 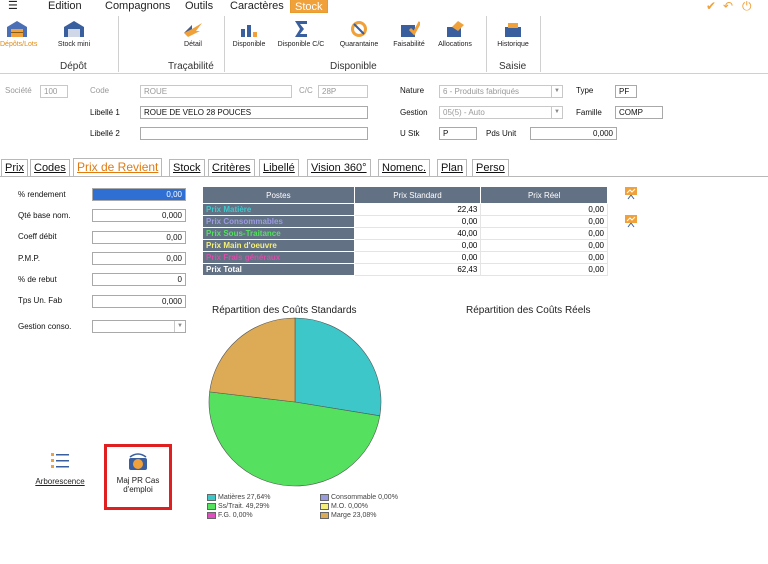 I want to click on cost-table-header: Postes Prix Standard Prix Réel, so click(x=405, y=195).